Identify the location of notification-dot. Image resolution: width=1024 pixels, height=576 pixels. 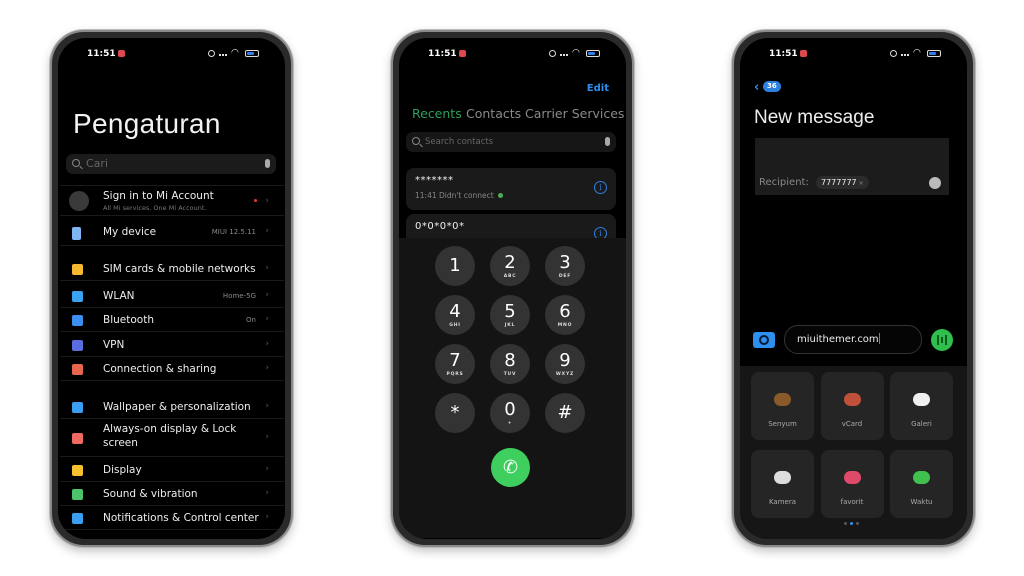
(255, 200).